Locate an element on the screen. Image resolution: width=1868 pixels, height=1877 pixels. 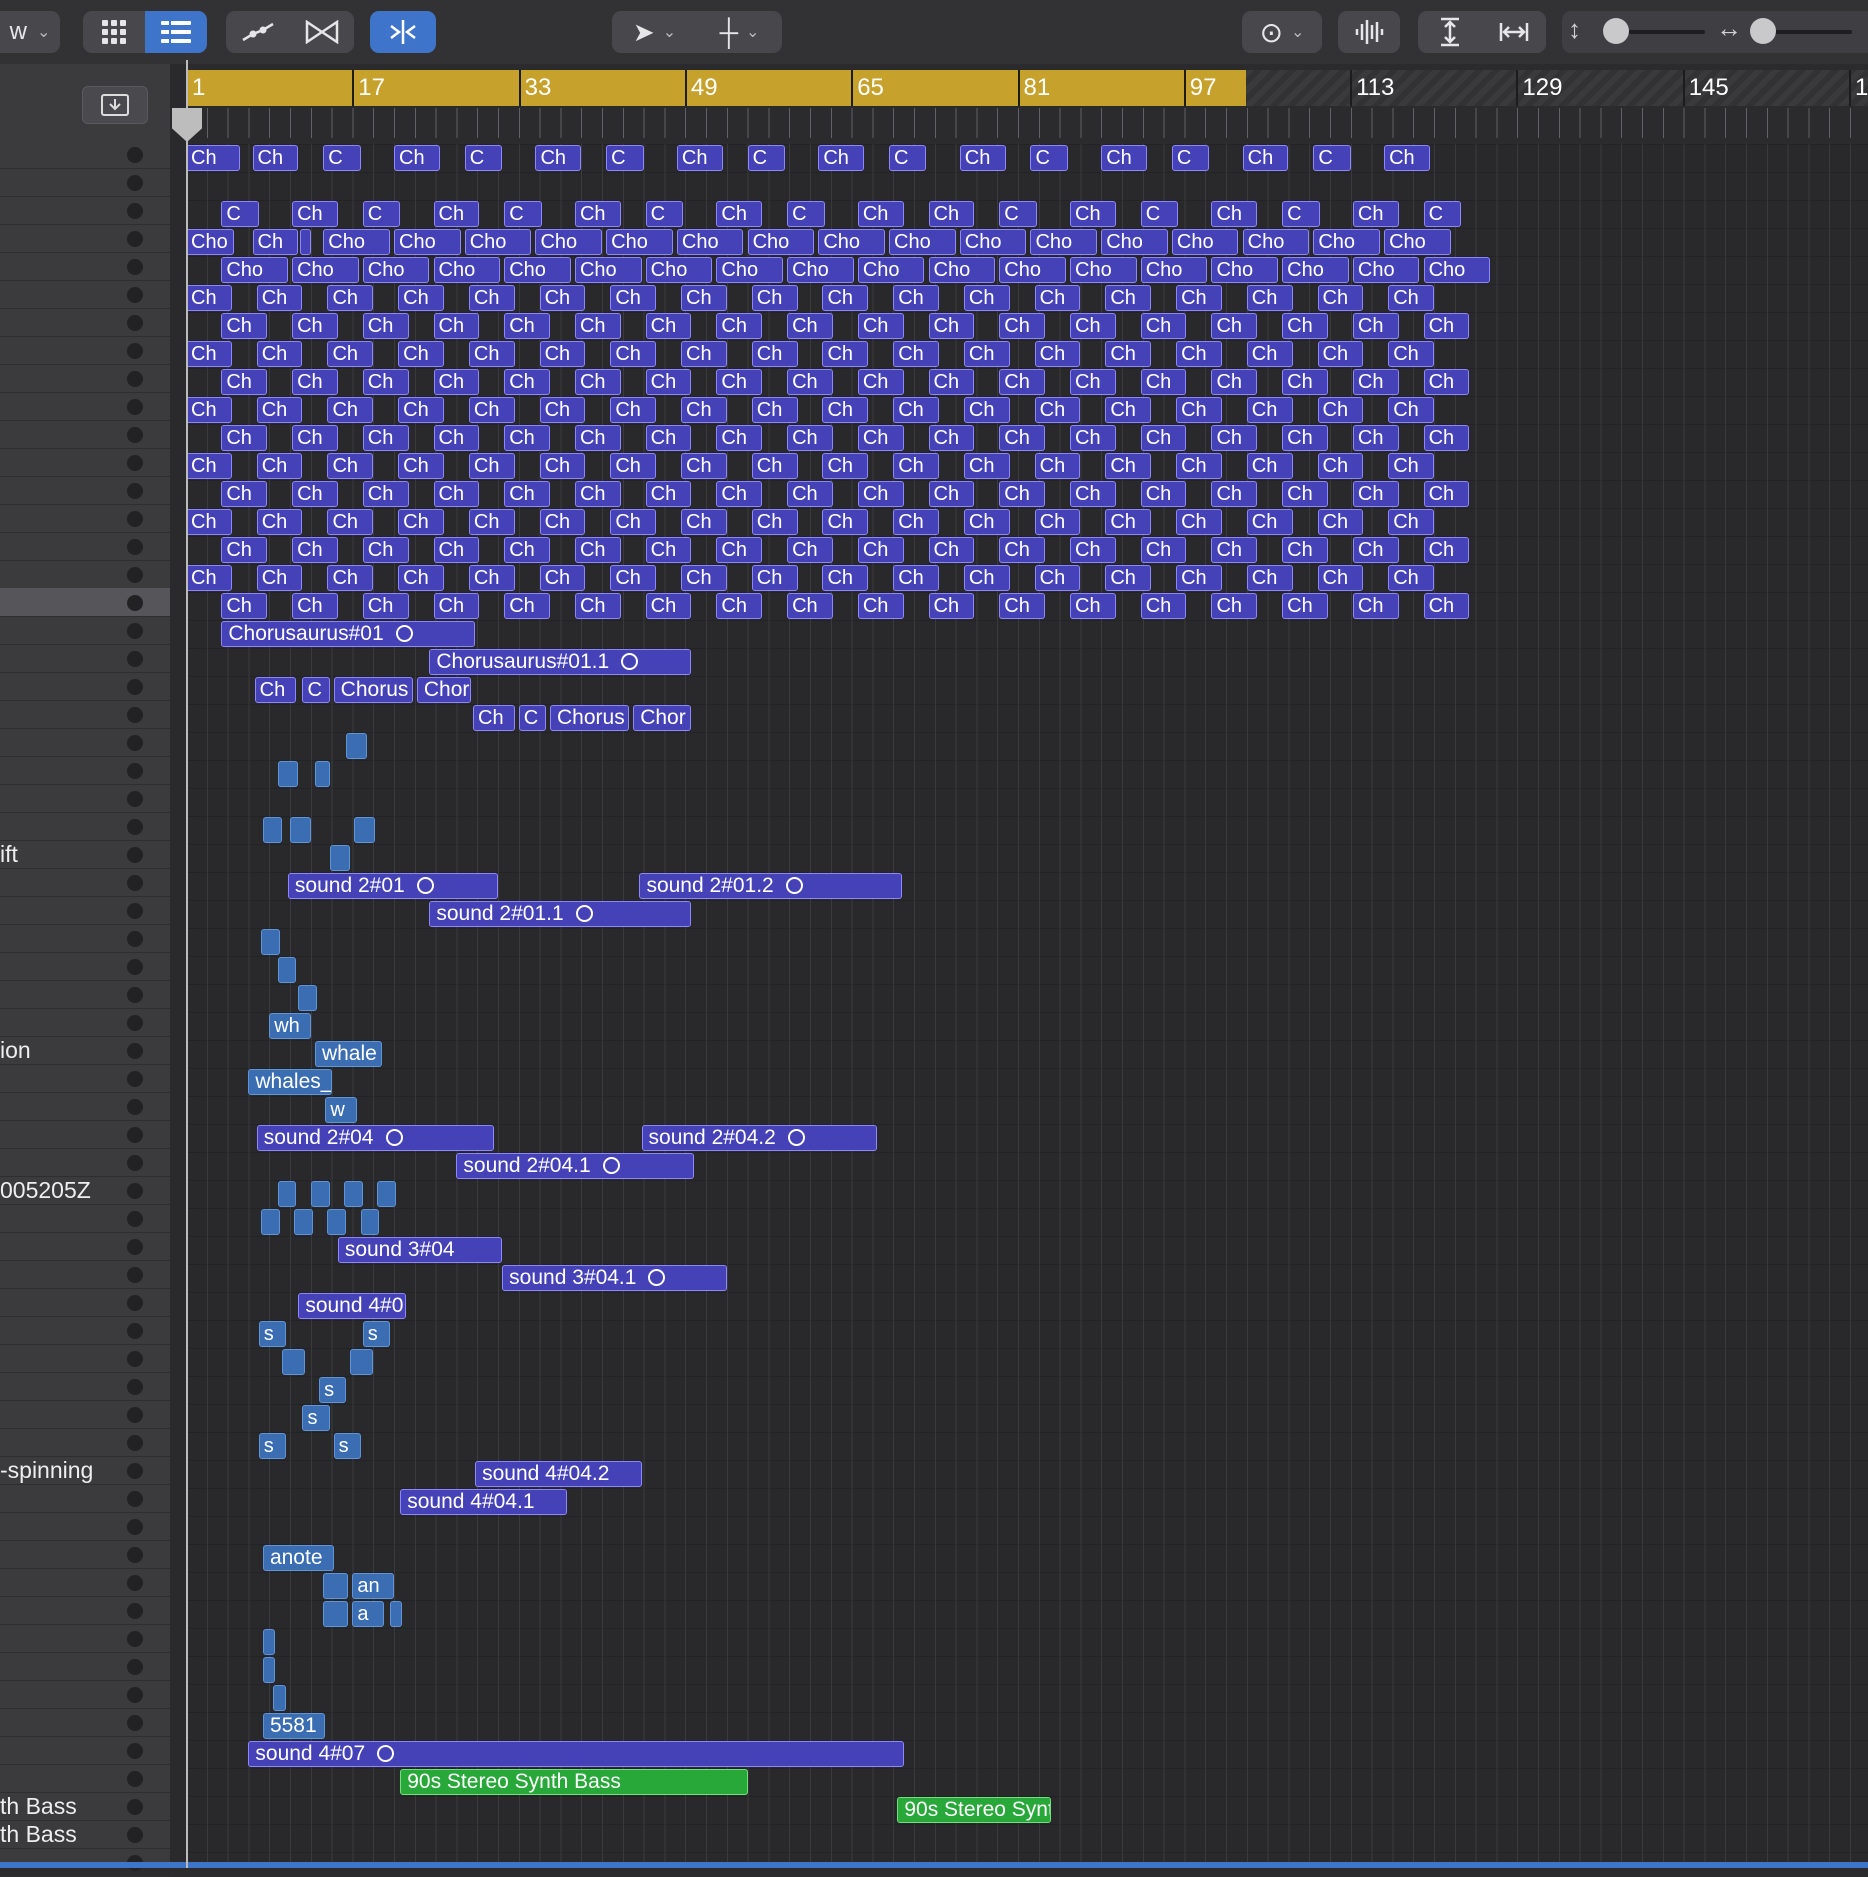
ruler: 1 17 33 49 65 81 97 113 129 145 16 is located at coordinates (1027, 104).